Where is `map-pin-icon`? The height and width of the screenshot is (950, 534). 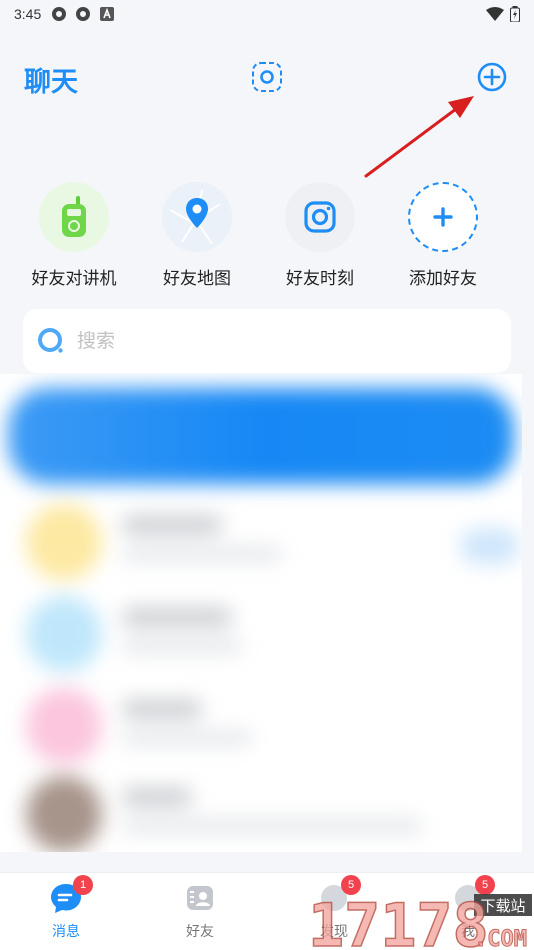
map-pin-icon is located at coordinates (197, 217).